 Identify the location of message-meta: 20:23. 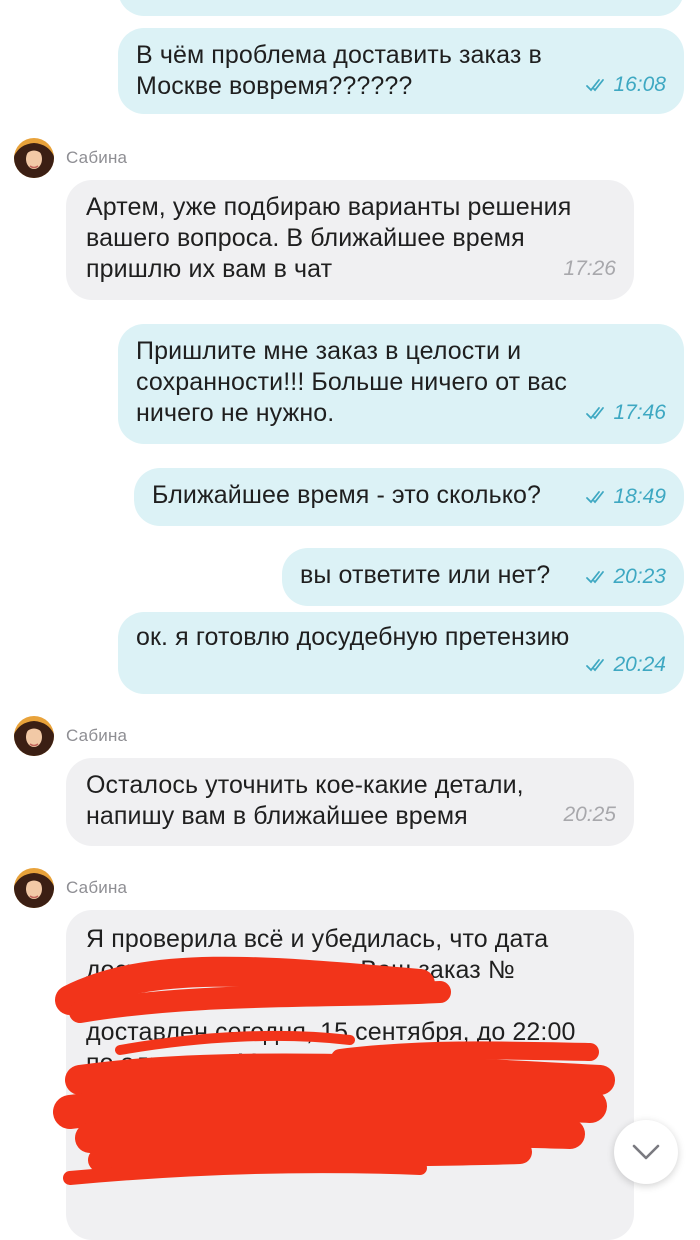
(625, 576).